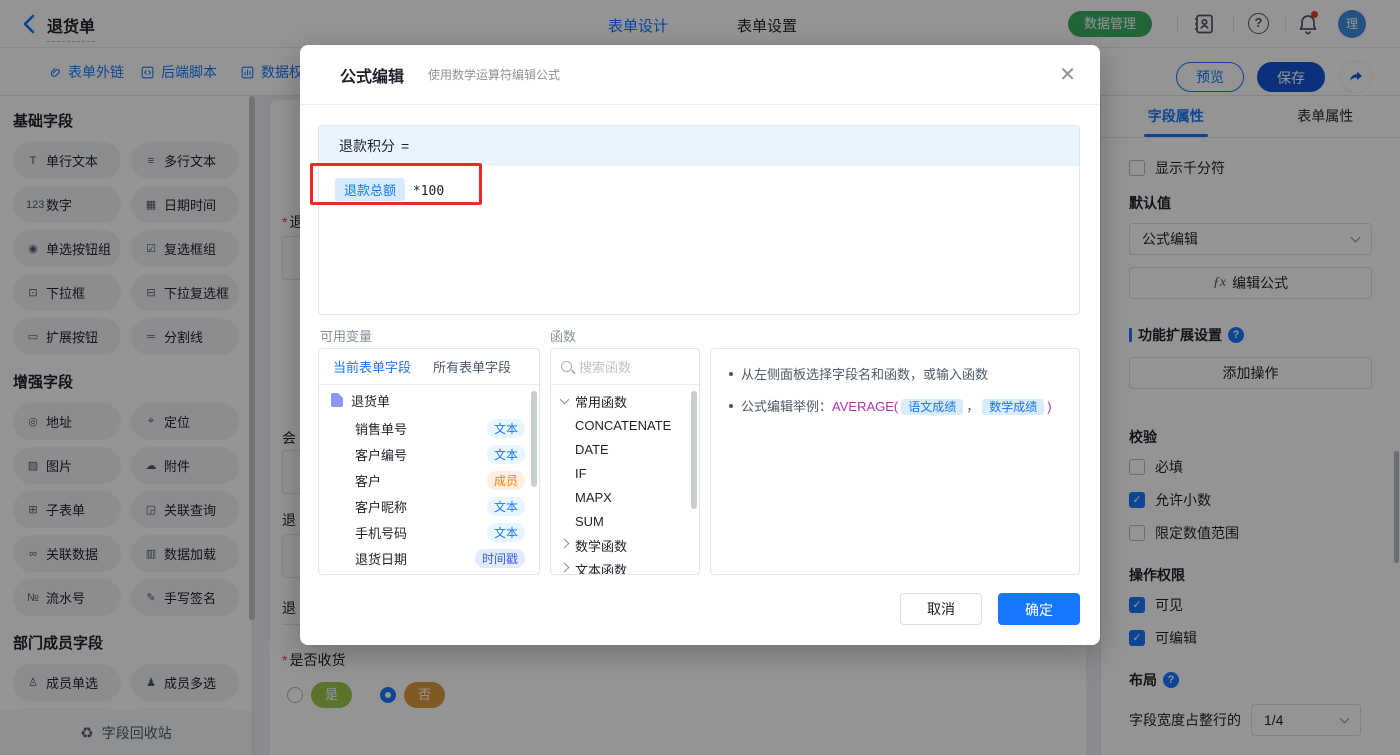 The height and width of the screenshot is (755, 1400). I want to click on variable-row: 客户 成员, so click(429, 480).